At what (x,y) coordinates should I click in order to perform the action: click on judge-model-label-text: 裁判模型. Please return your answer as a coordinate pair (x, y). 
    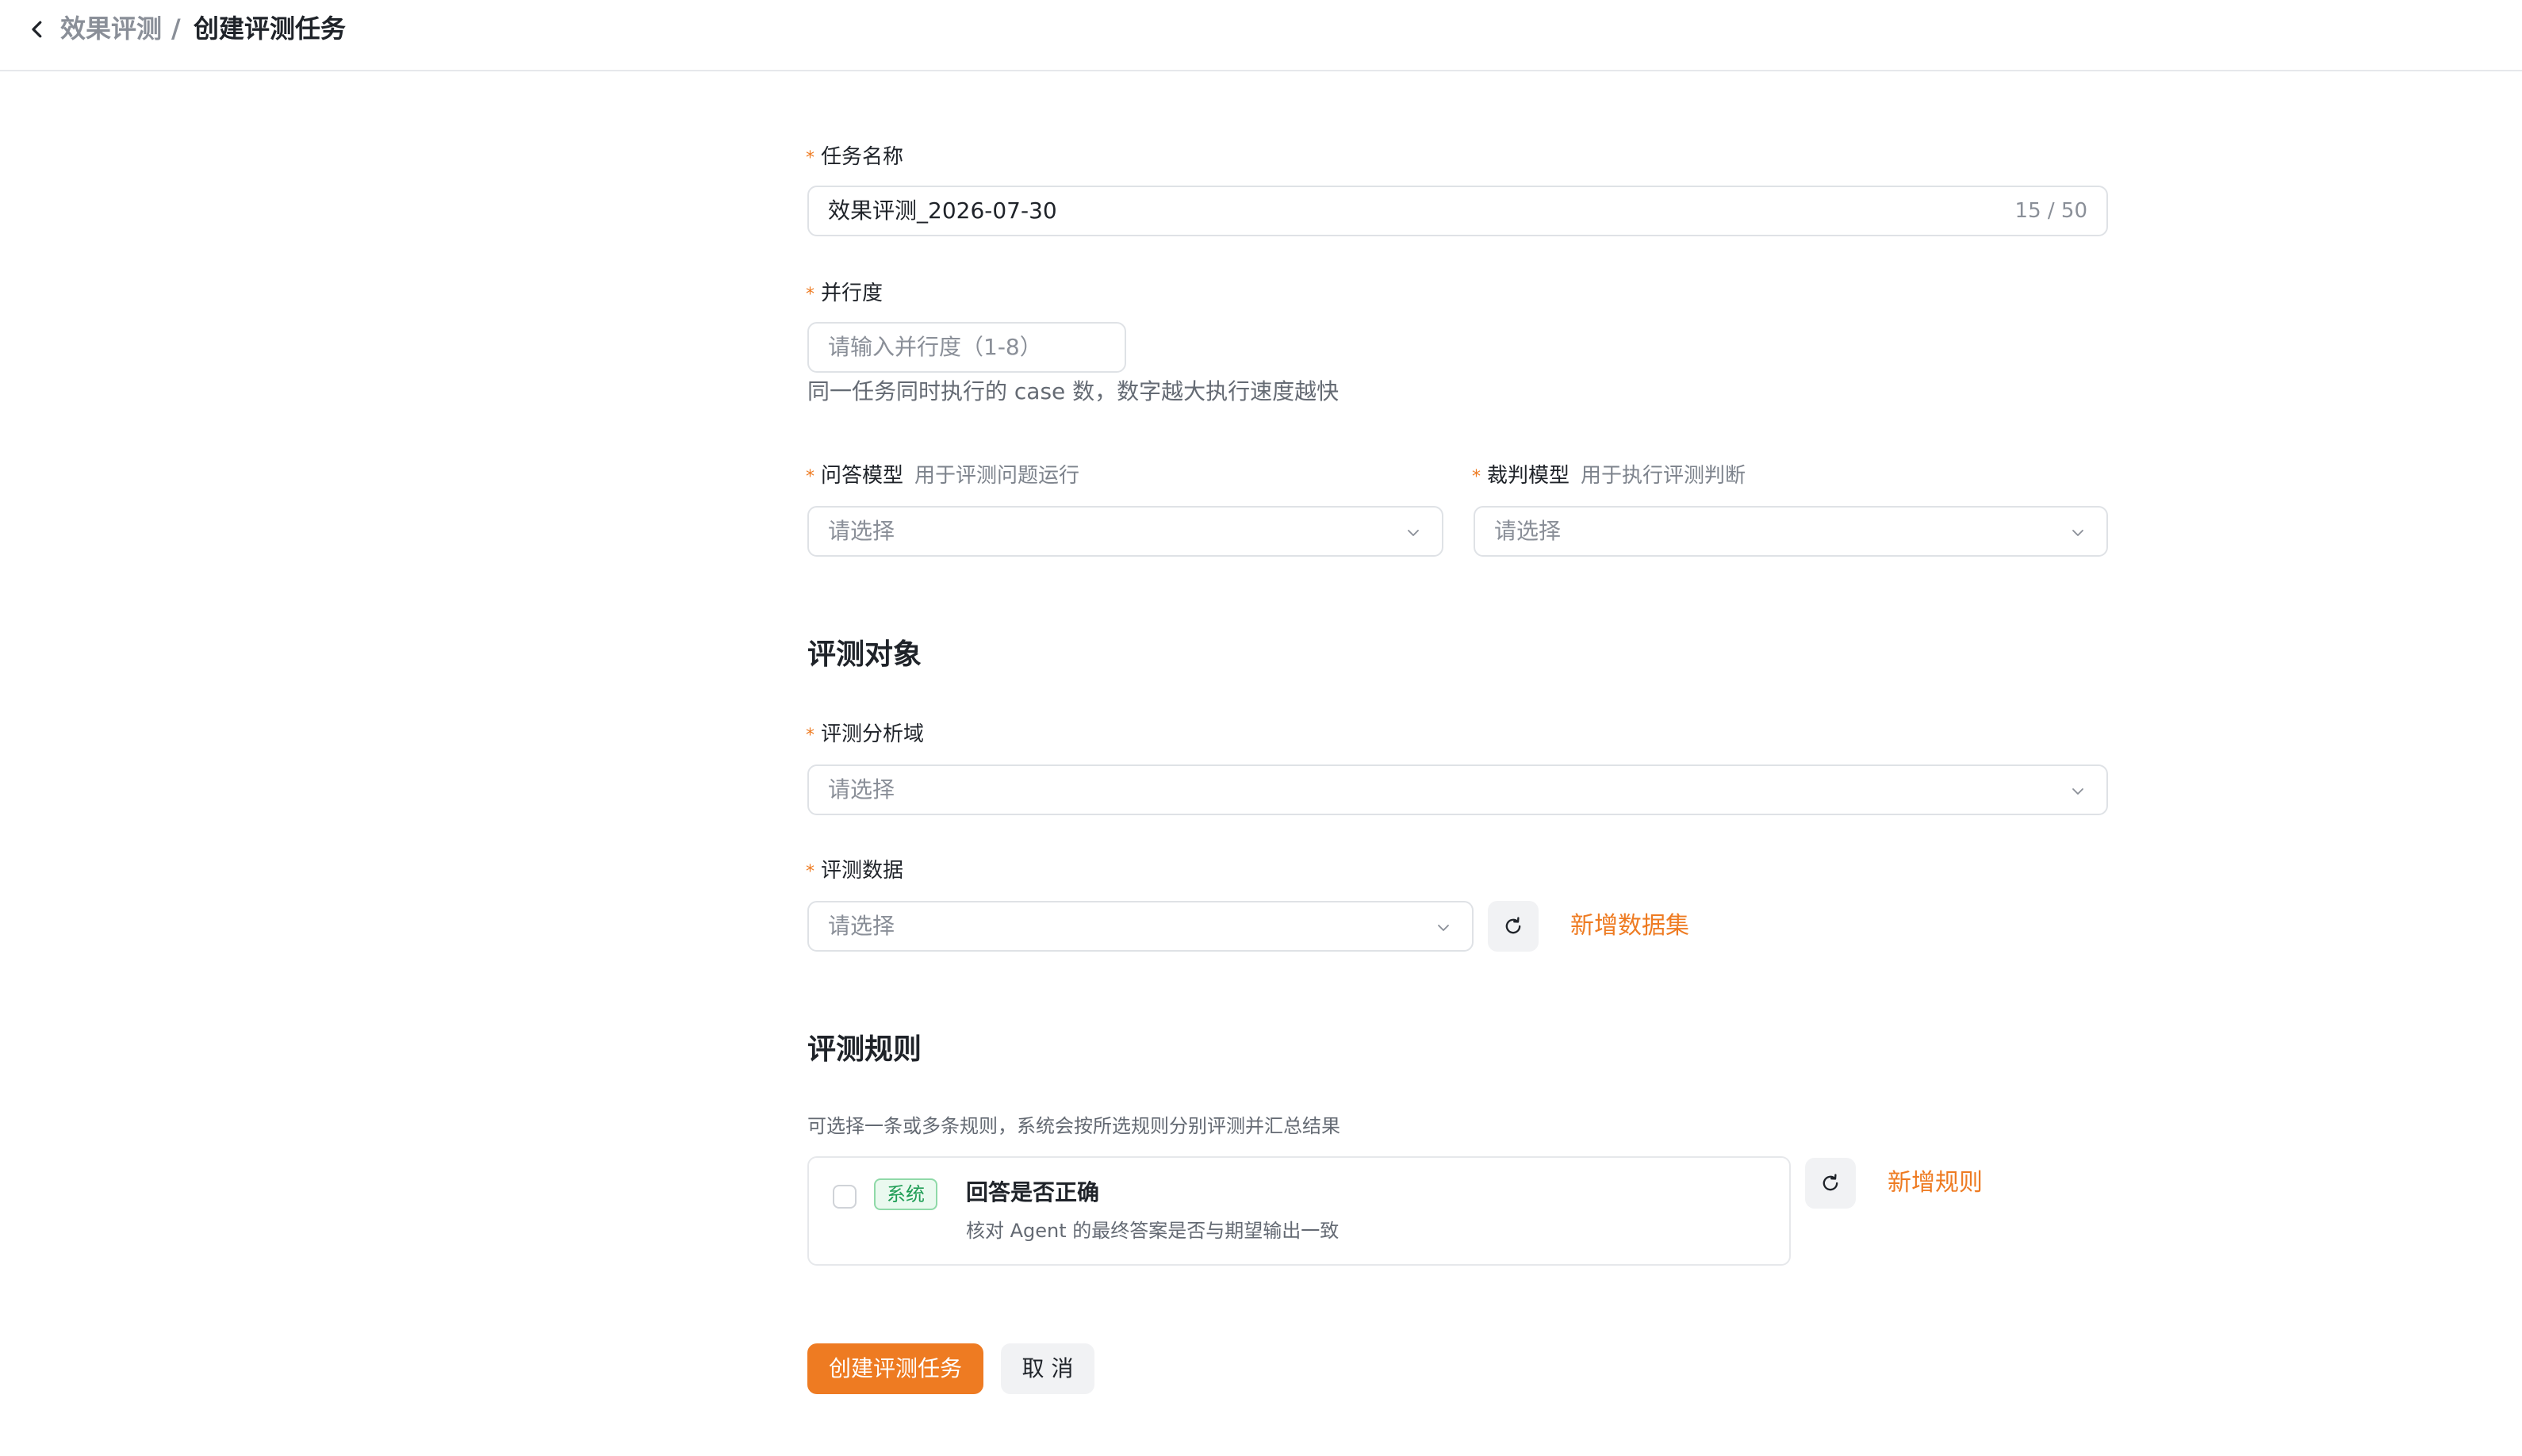
    Looking at the image, I should click on (1528, 476).